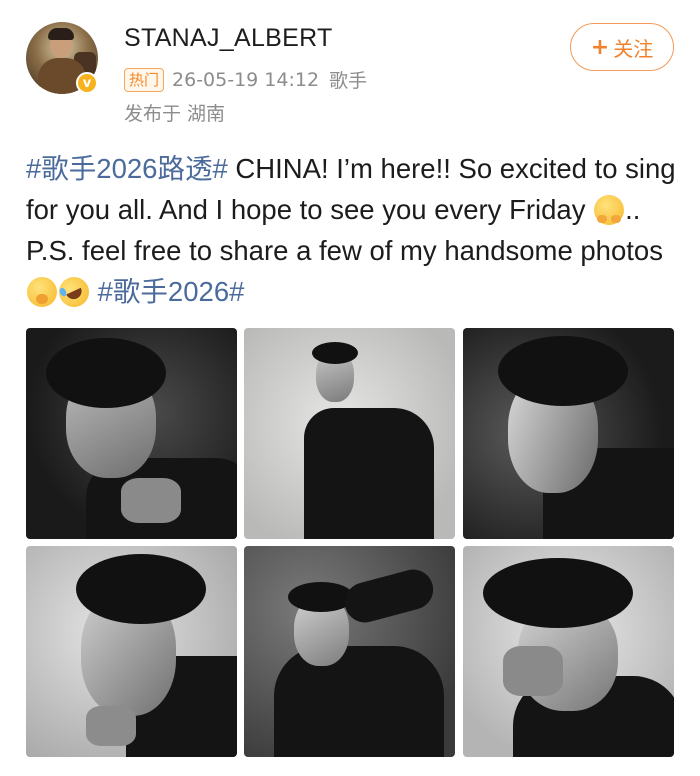  Describe the element at coordinates (127, 168) in the screenshot. I see `hashtag-link: #歌手2026路透#` at that location.